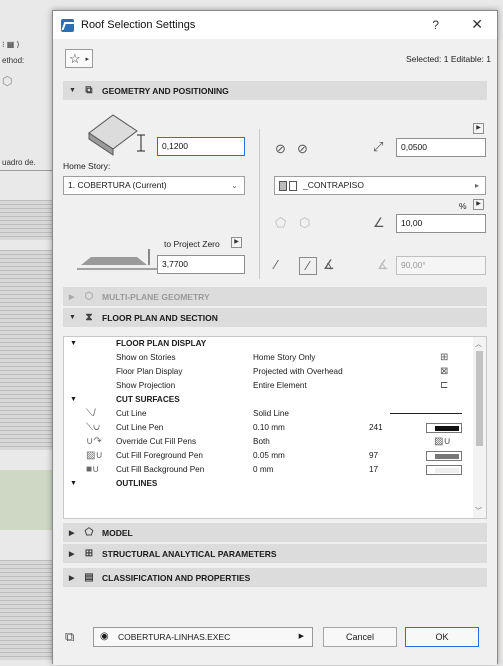 This screenshot has height=666, width=503. I want to click on row-label: Cut Fill Foreground Pen, so click(159, 455).